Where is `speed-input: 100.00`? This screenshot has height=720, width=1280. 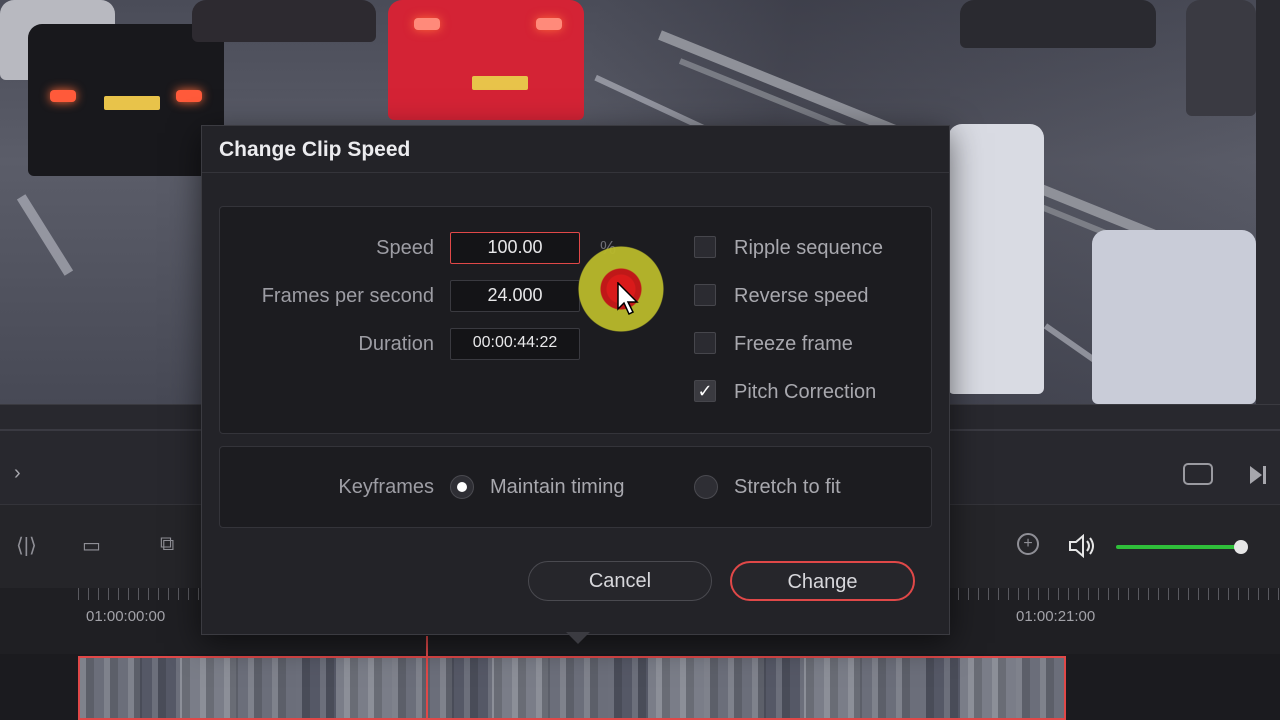 speed-input: 100.00 is located at coordinates (515, 248).